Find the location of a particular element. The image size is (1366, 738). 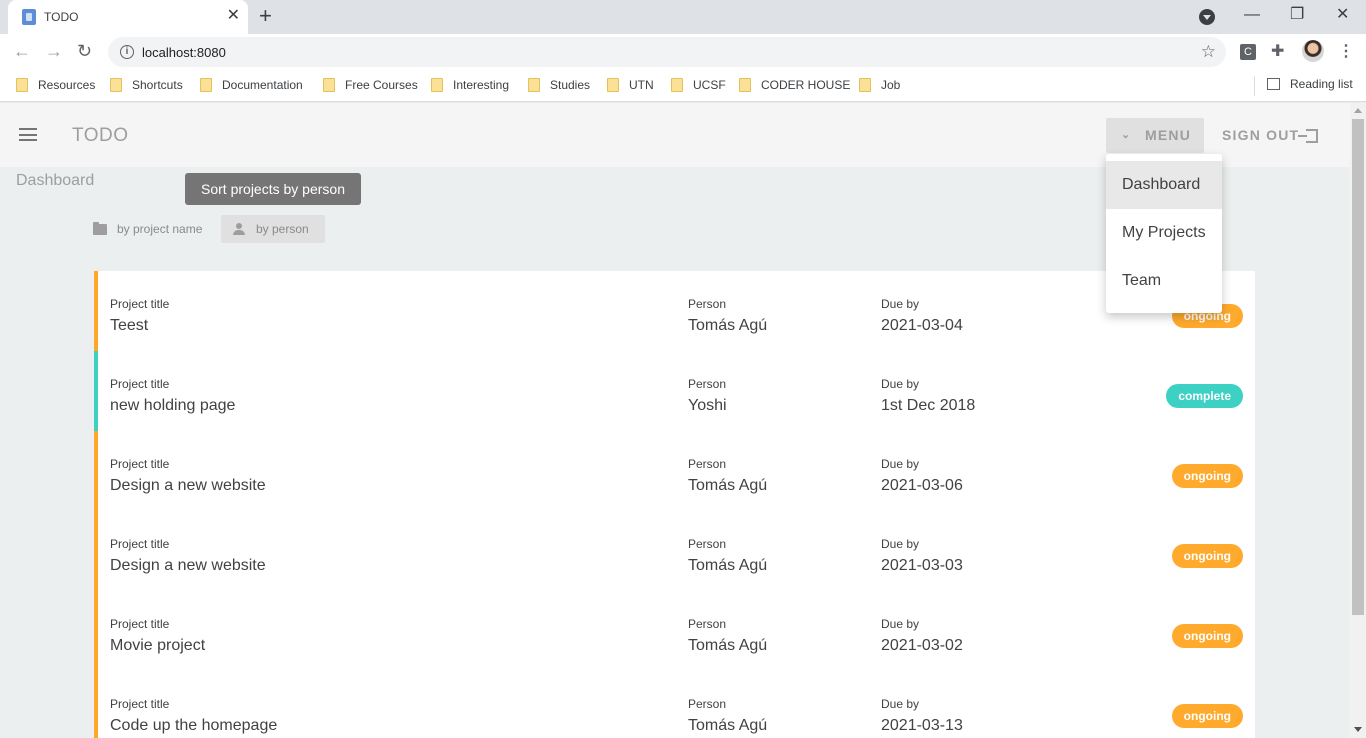

tab-search-icon is located at coordinates (1207, 17).